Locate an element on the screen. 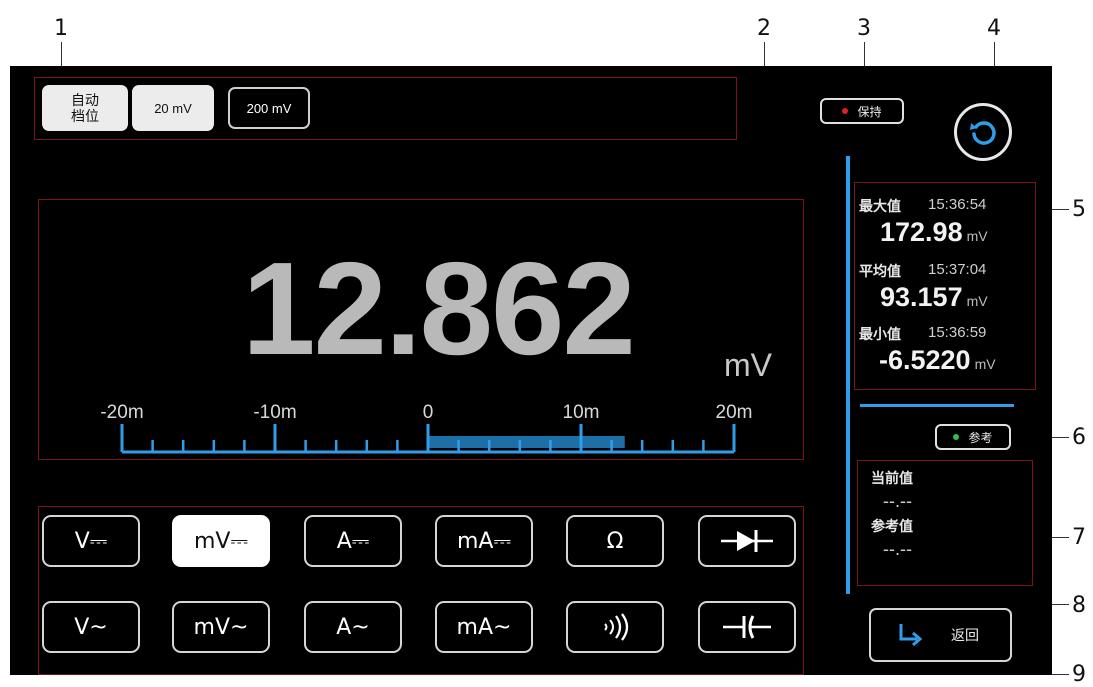 The height and width of the screenshot is (687, 1093). ac-volt-button: V~ is located at coordinates (91, 627).